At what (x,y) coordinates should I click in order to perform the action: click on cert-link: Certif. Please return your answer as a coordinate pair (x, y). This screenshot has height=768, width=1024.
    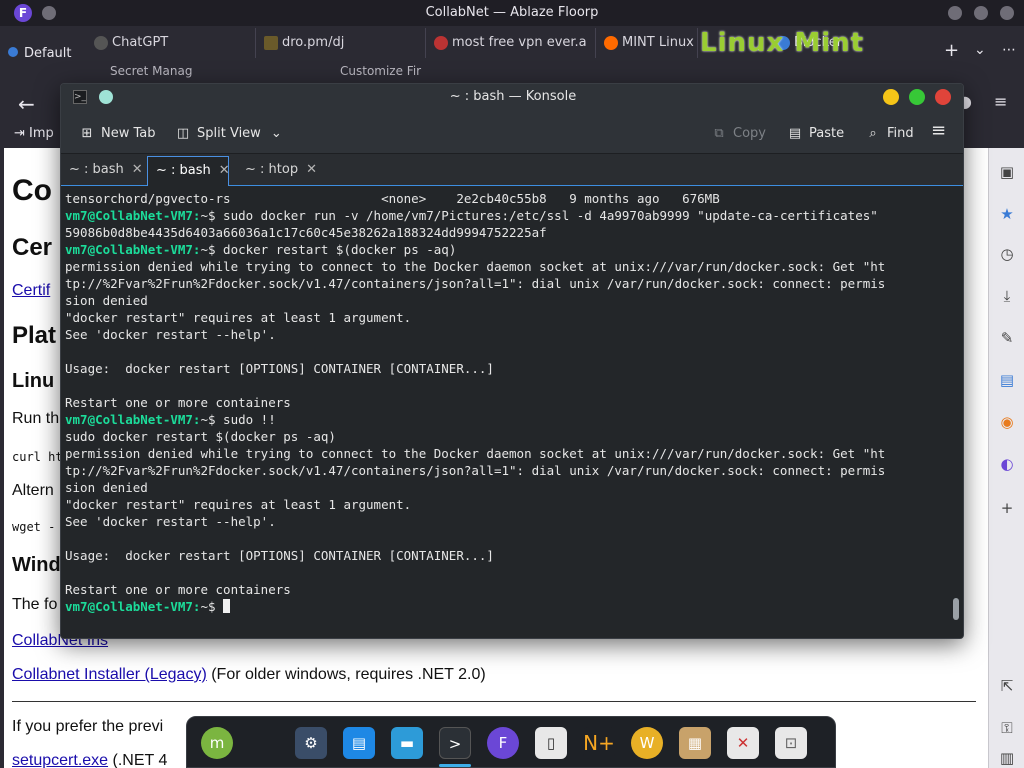
    Looking at the image, I should click on (31, 291).